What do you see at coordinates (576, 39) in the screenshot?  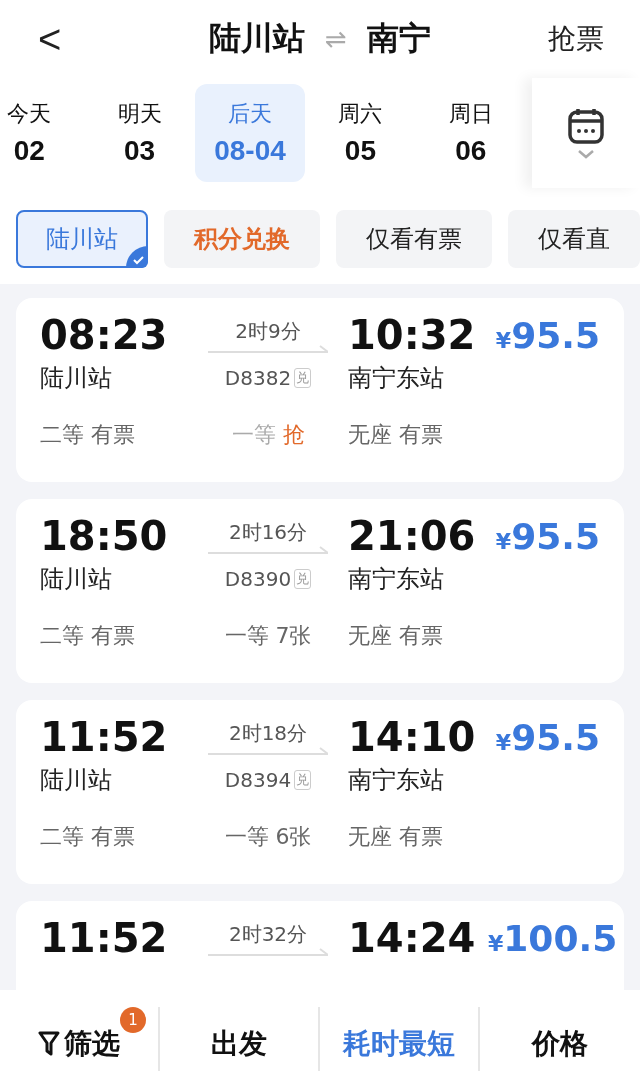 I see `grab-ticket-button: 抢票` at bounding box center [576, 39].